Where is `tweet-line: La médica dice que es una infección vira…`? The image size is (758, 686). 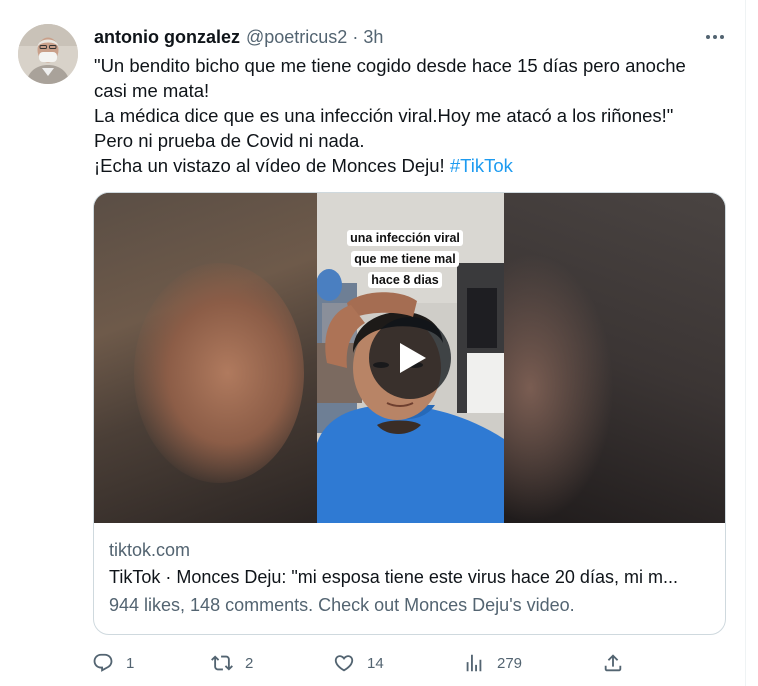 tweet-line: La médica dice que es una infección vira… is located at coordinates (384, 115).